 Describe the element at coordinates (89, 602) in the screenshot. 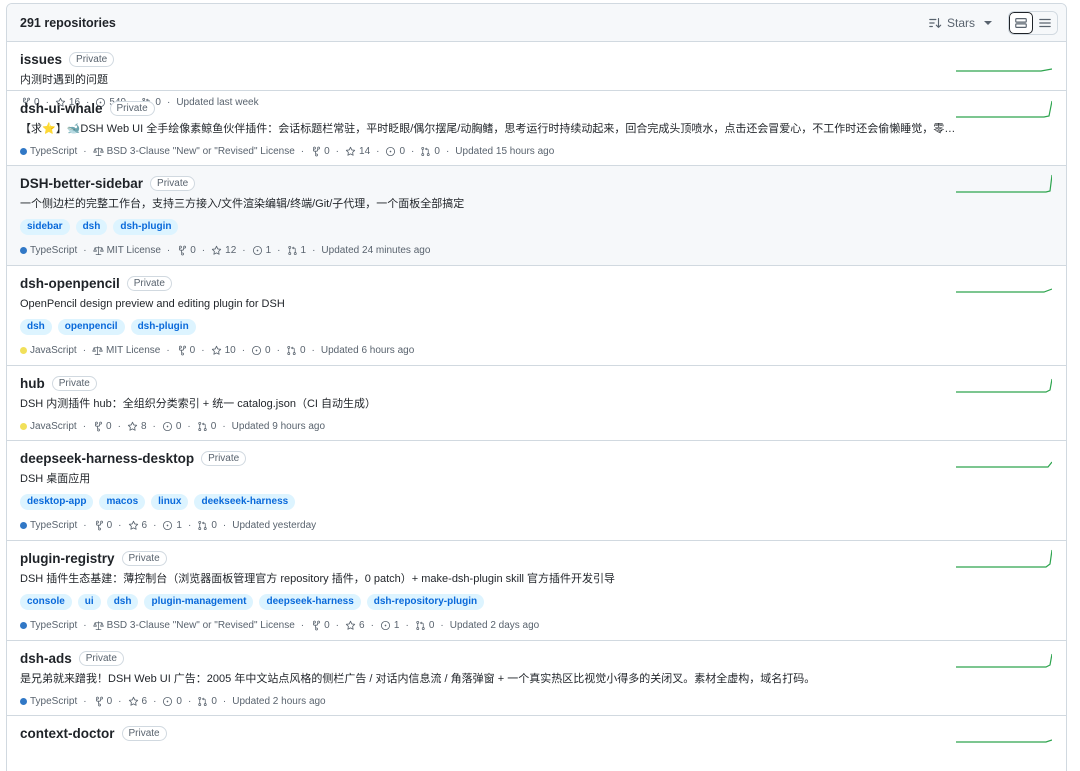

I see `topic-tag: ui` at that location.